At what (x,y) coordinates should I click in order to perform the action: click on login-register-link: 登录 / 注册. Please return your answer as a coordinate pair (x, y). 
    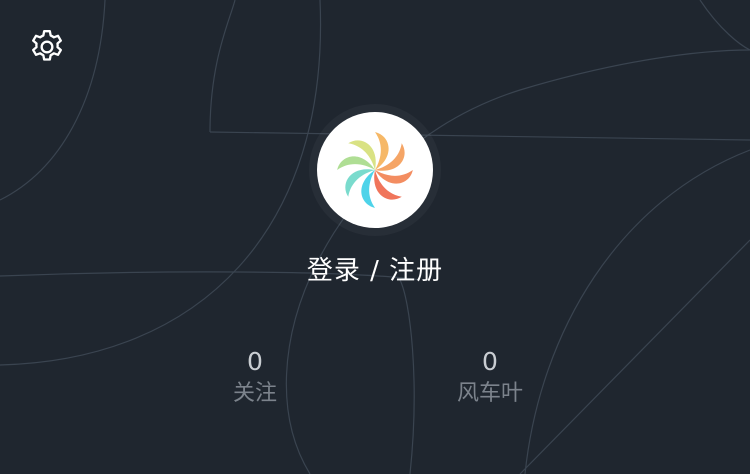
    Looking at the image, I should click on (375, 268).